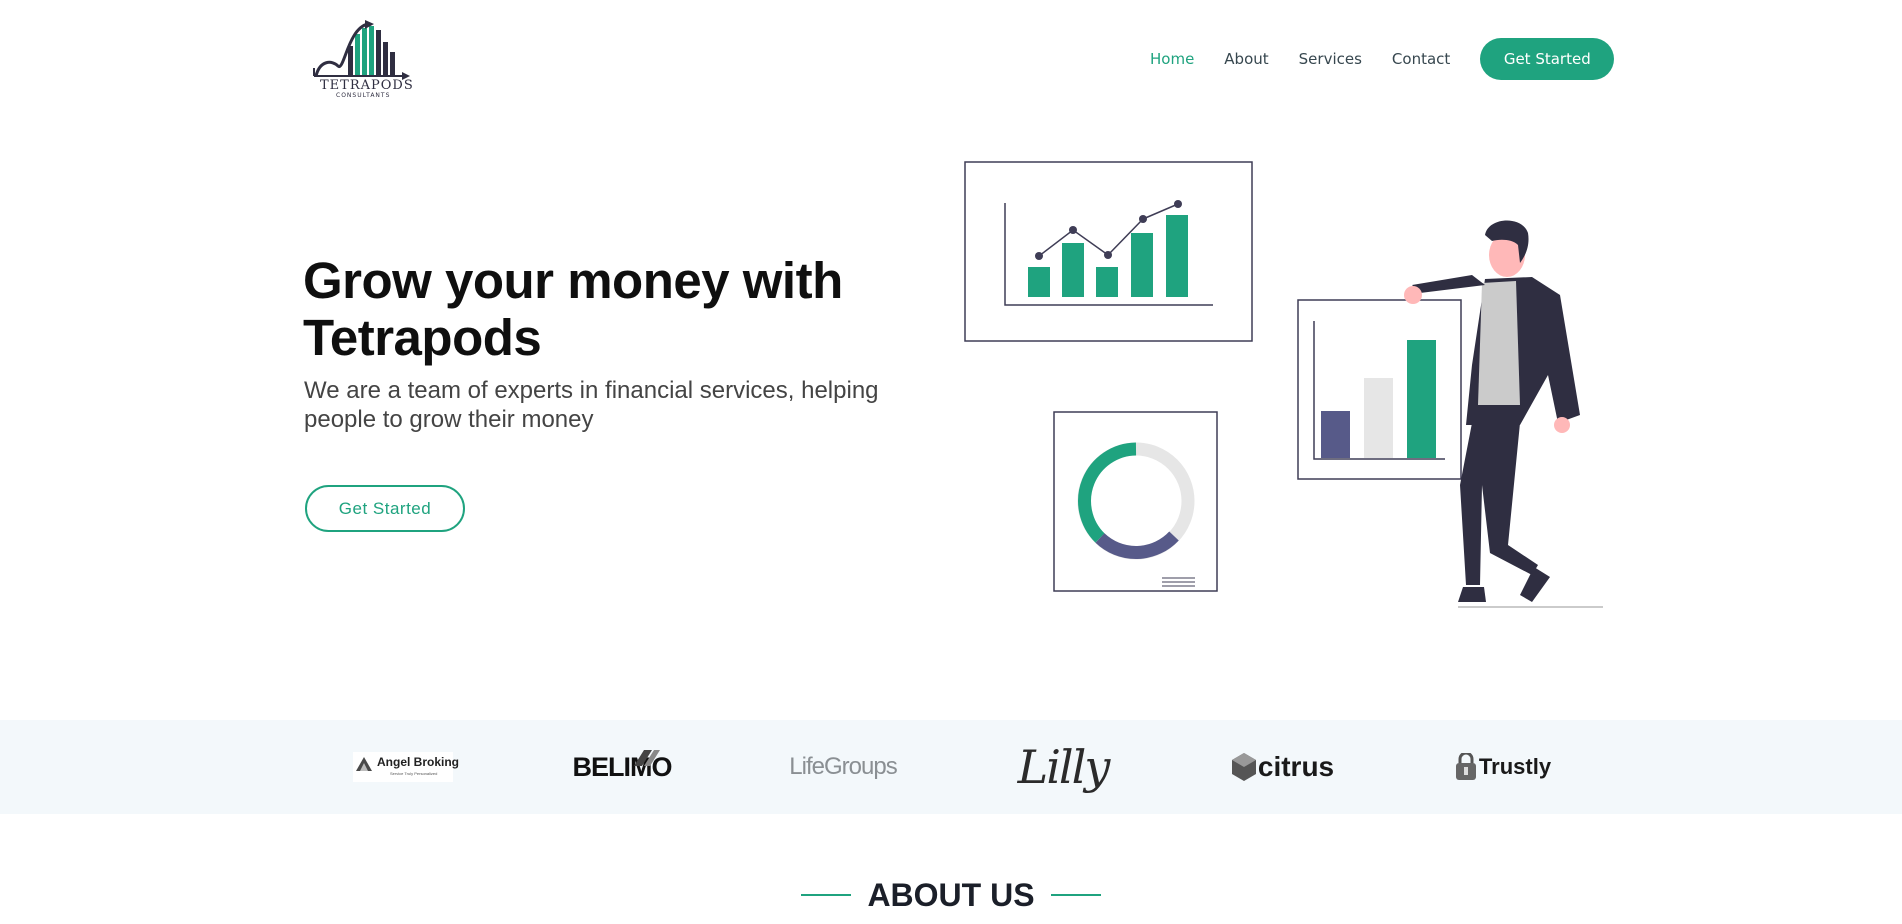  Describe the element at coordinates (1075, 895) in the screenshot. I see `heading-divider-right` at that location.